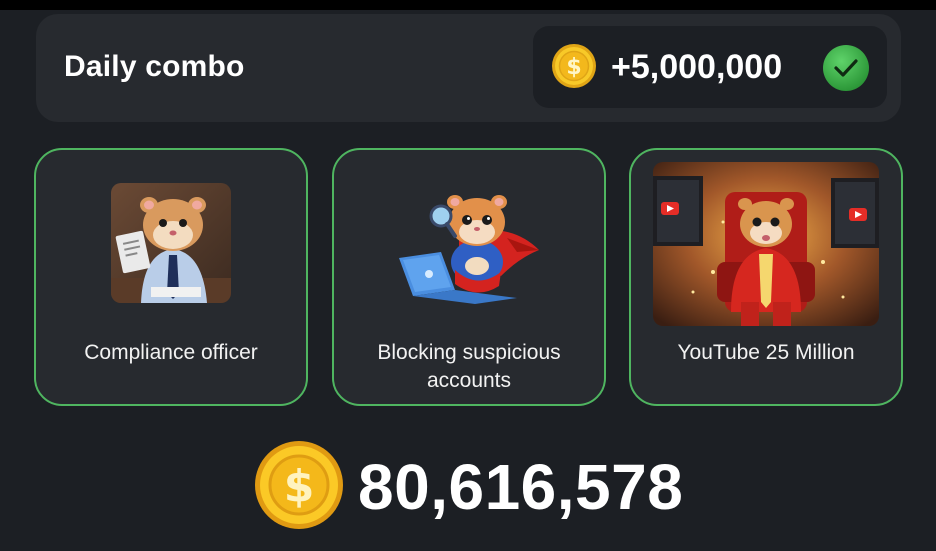  I want to click on combo-card-youtube-25-million: YouTube 25 Million, so click(766, 277).